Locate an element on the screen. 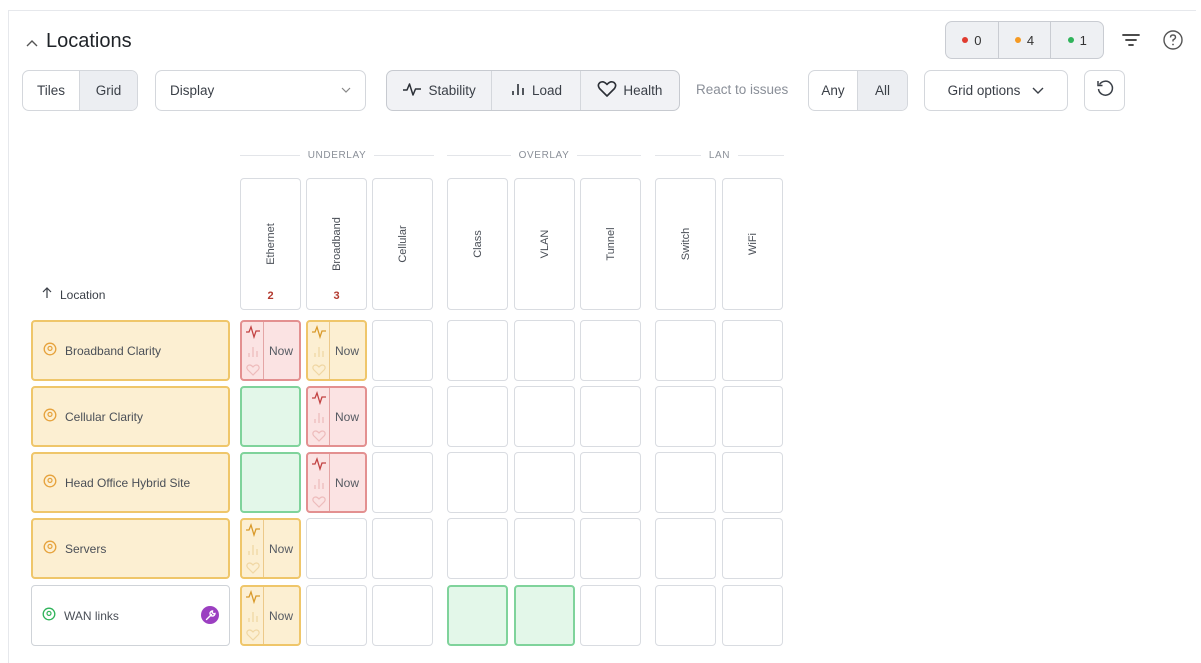 Image resolution: width=1201 pixels, height=663 pixels. location-row-label: Head Office Hybrid Site is located at coordinates (130, 482).